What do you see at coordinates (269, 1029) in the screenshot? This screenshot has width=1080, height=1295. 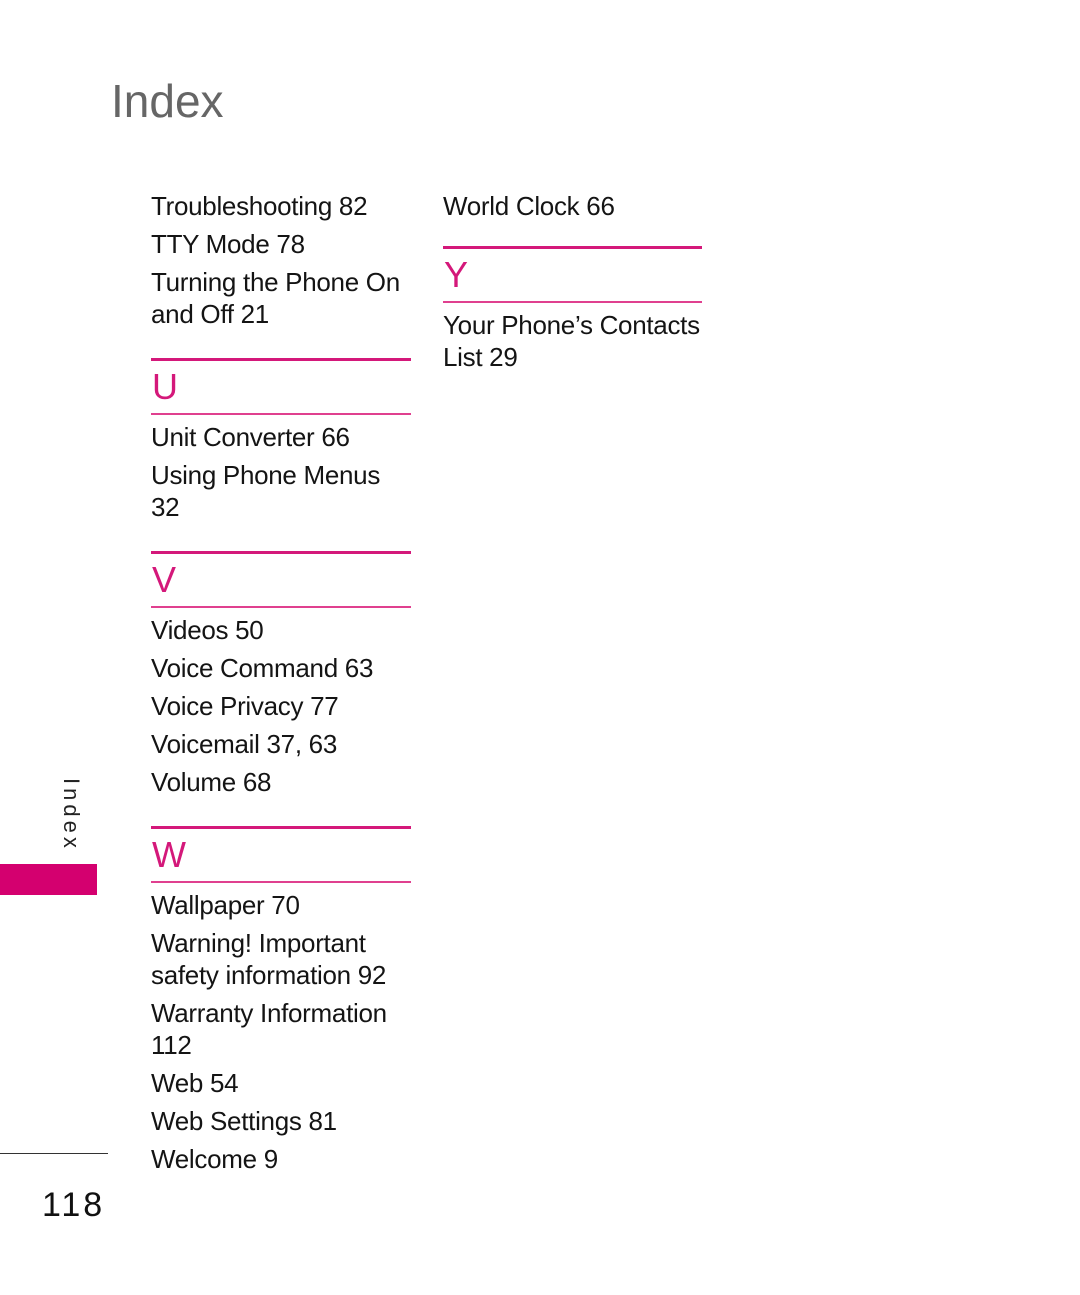 I see `index-entry: Warranty Information 112` at bounding box center [269, 1029].